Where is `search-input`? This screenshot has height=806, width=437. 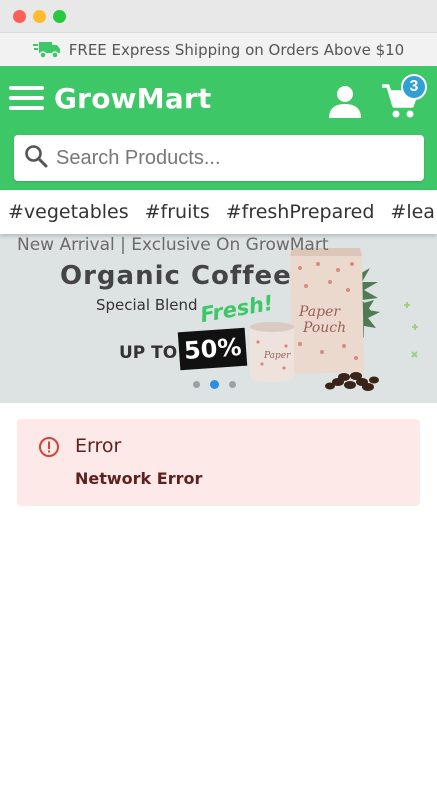 search-input is located at coordinates (226, 158).